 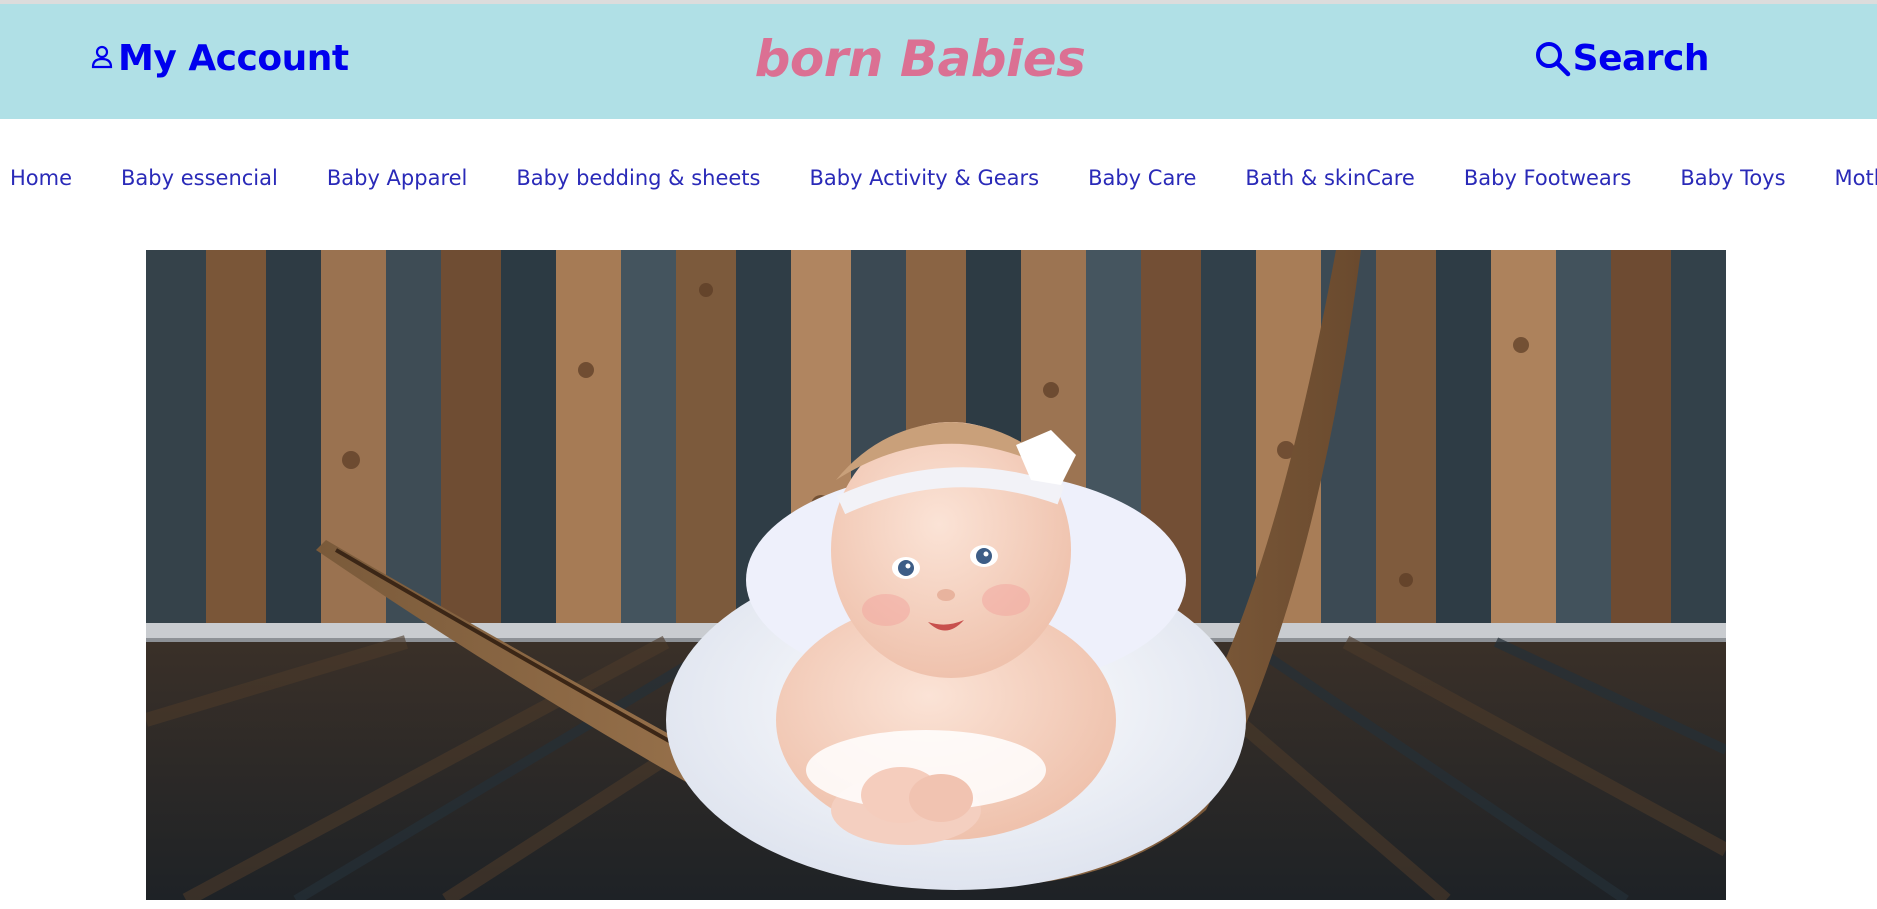 What do you see at coordinates (924, 178) in the screenshot?
I see `nav-baby-activity-gears: Baby Activity & Gears` at bounding box center [924, 178].